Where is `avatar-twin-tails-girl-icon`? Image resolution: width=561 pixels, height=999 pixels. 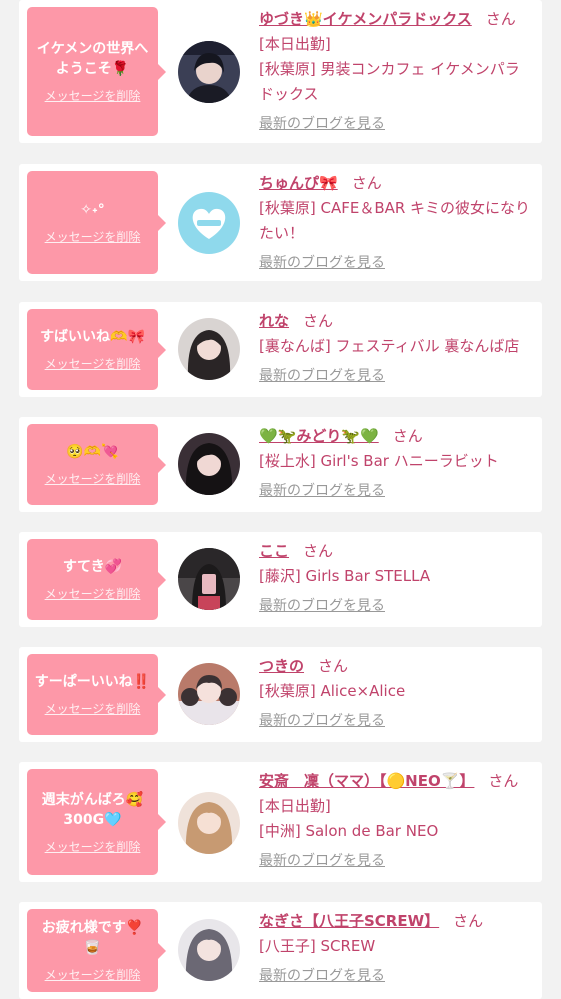
avatar-twin-tails-girl-icon is located at coordinates (209, 694).